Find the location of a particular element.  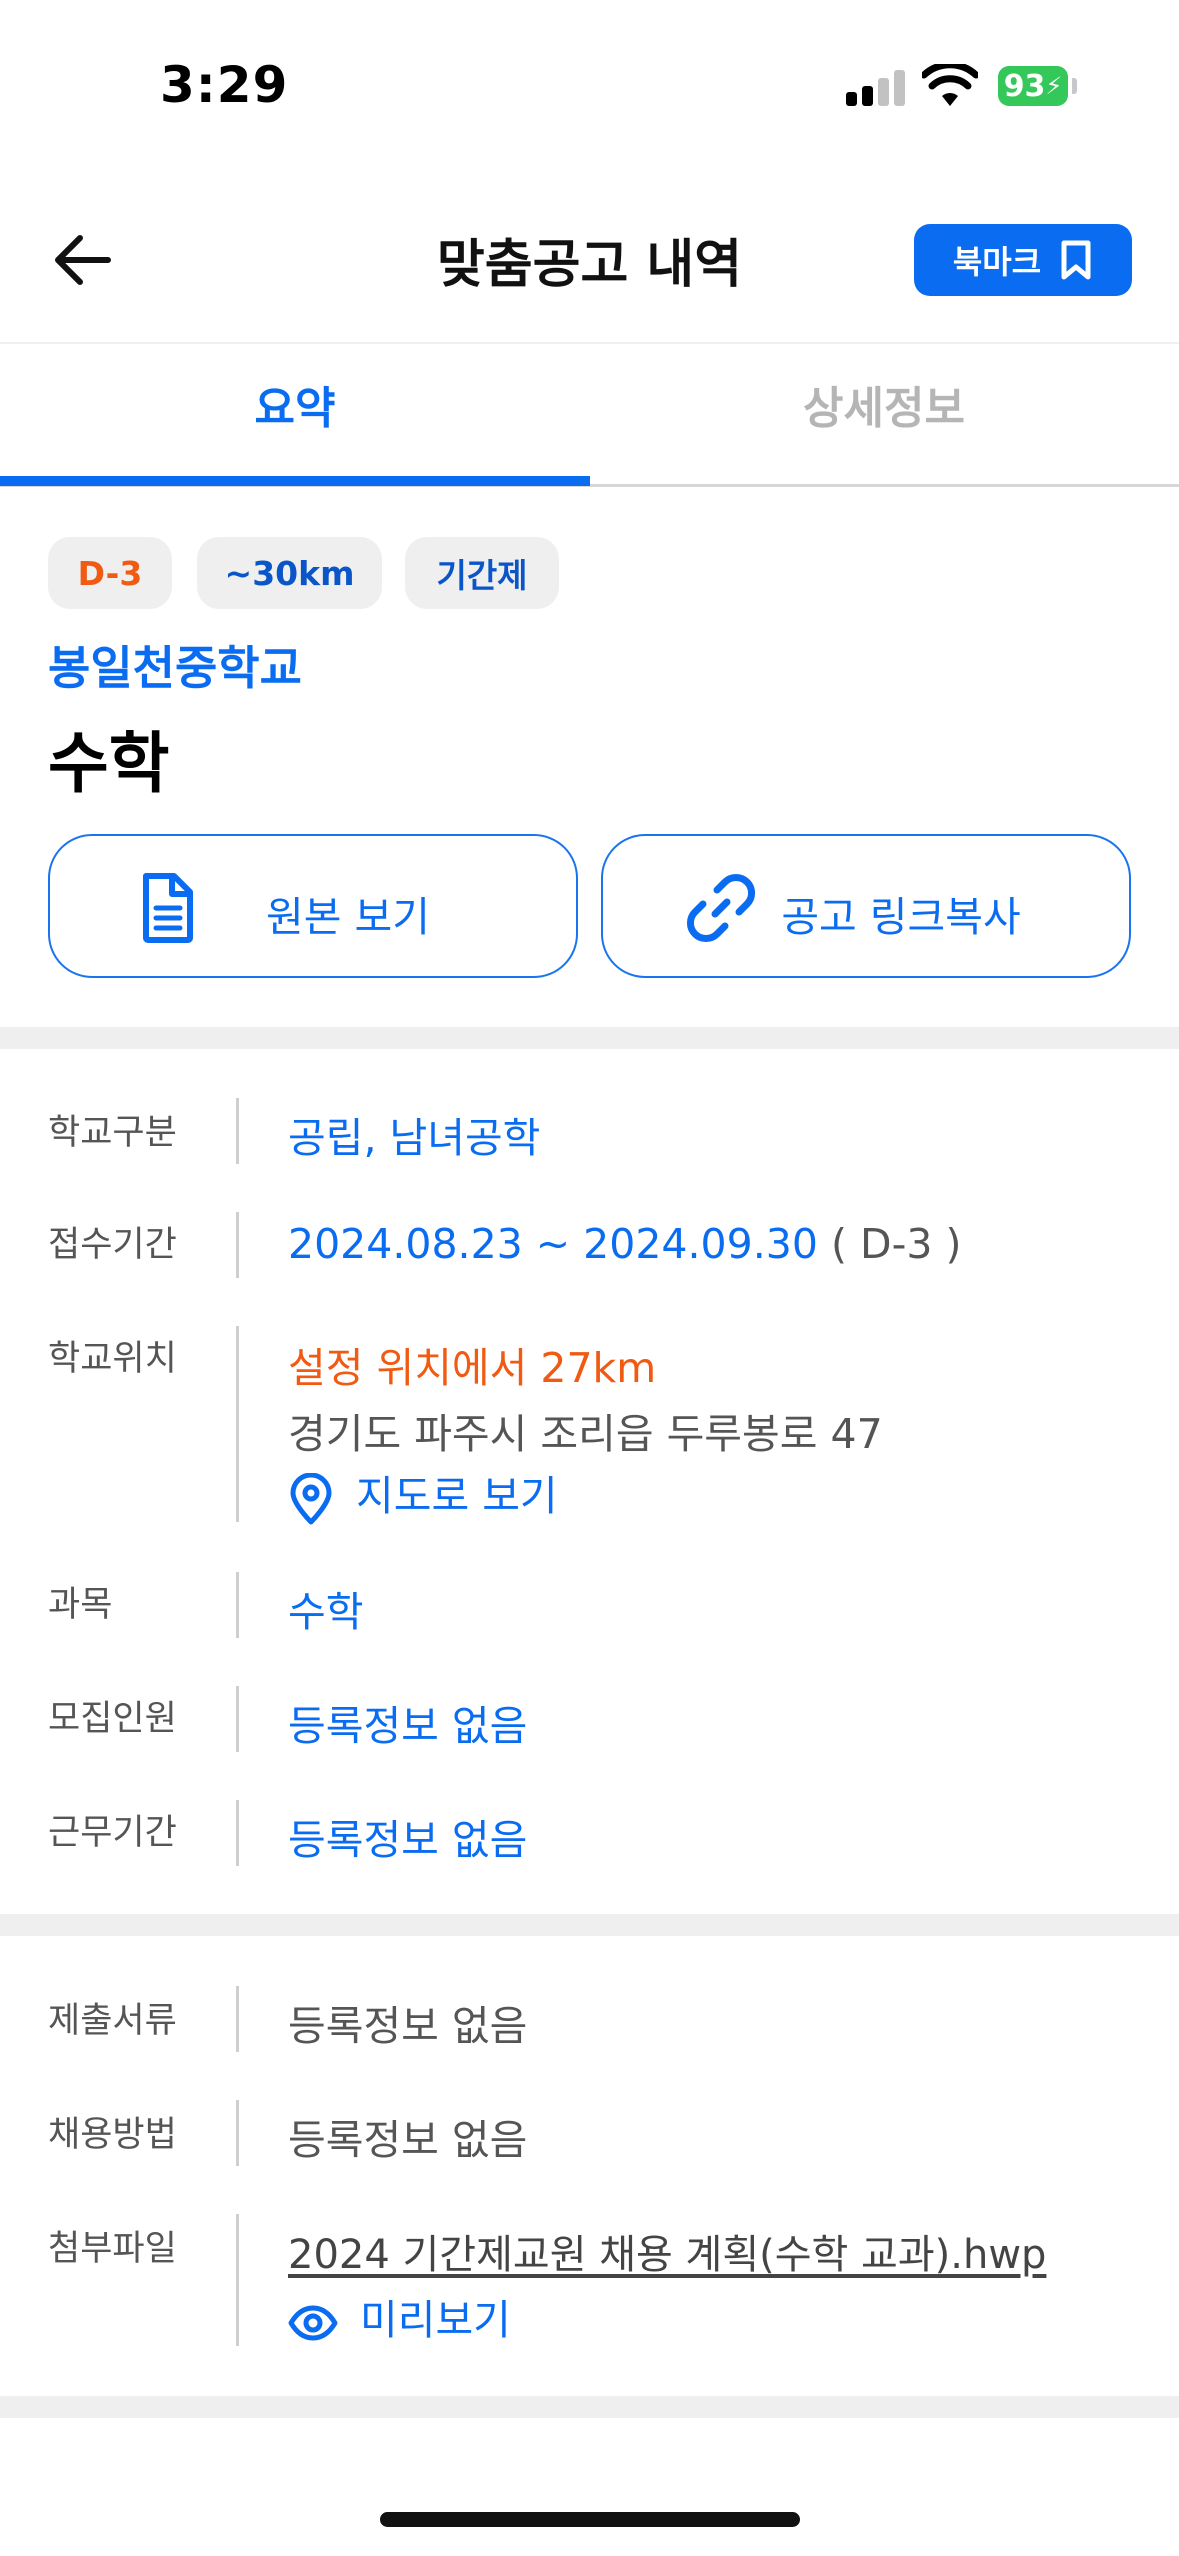

period-dates: 2024.08.23 ~ 2024.09.30 is located at coordinates (553, 1244).